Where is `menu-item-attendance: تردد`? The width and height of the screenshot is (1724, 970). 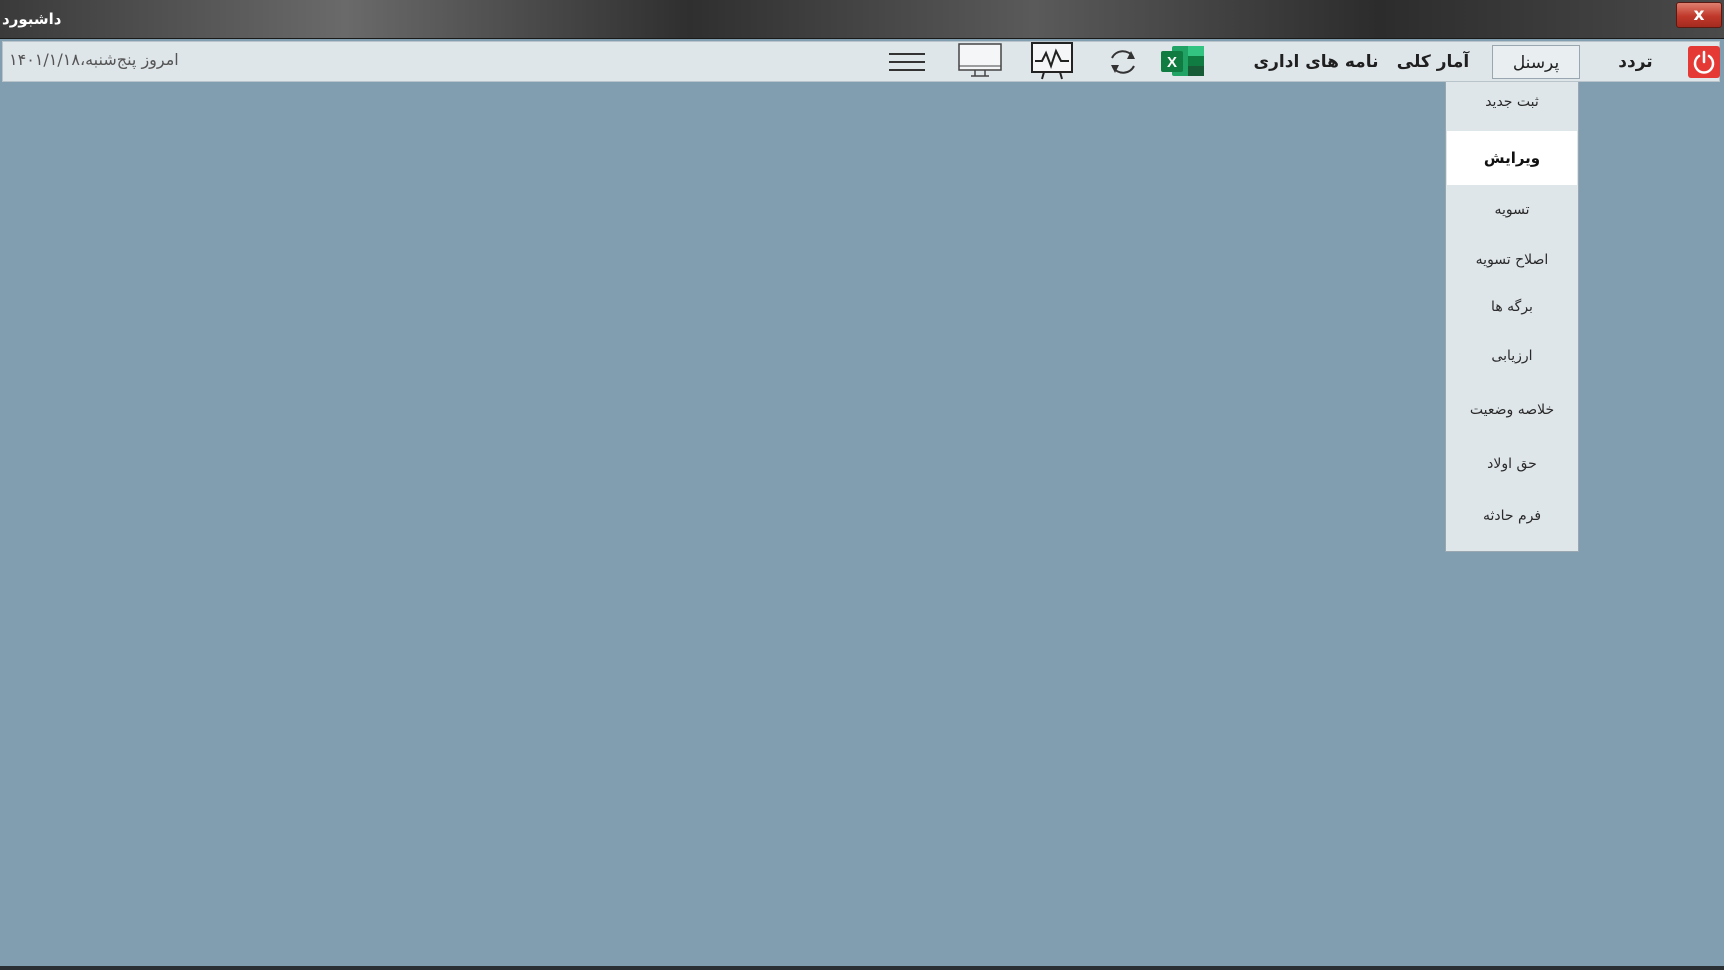
menu-item-attendance: تردد is located at coordinates (1635, 62).